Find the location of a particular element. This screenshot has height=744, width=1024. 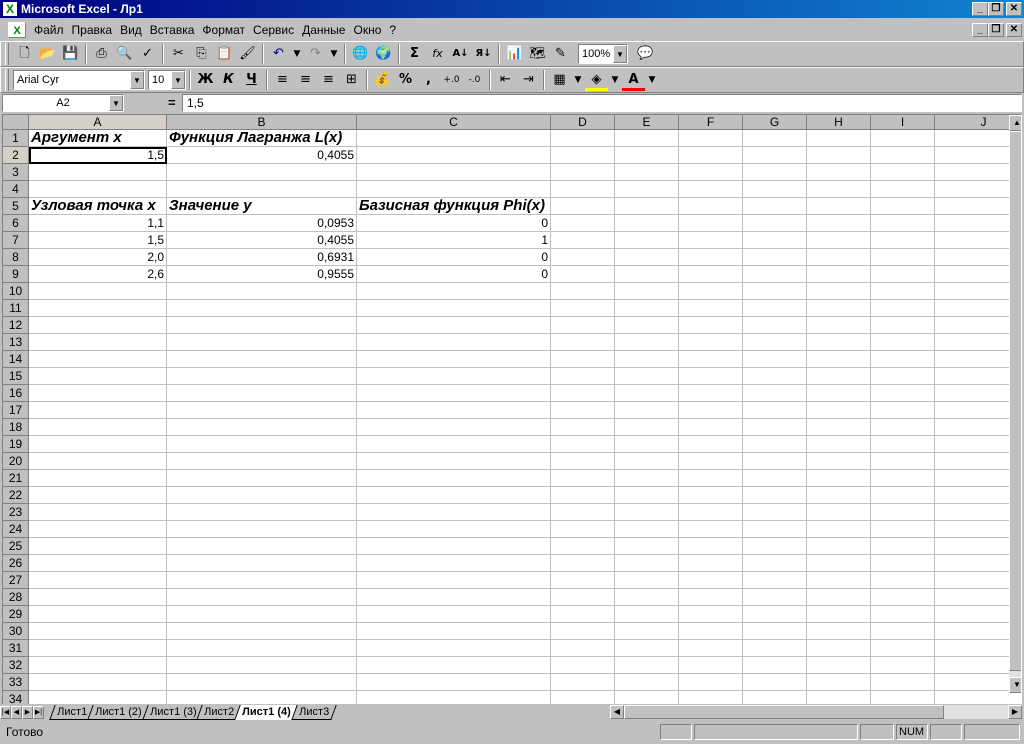

cell-f21 is located at coordinates (711, 478).